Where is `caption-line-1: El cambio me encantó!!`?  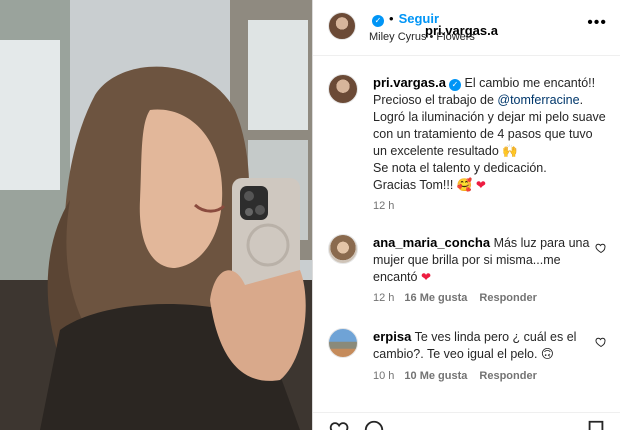
caption-line-1: El cambio me encantó!! is located at coordinates (530, 83).